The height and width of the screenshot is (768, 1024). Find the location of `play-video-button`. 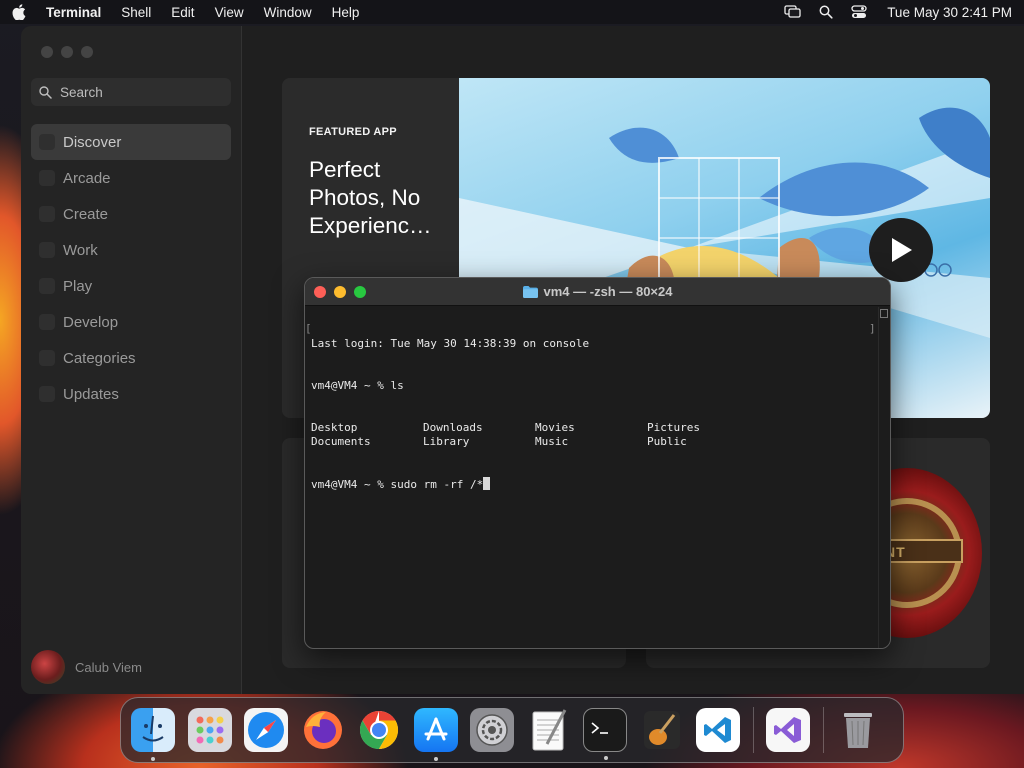

play-video-button is located at coordinates (901, 250).